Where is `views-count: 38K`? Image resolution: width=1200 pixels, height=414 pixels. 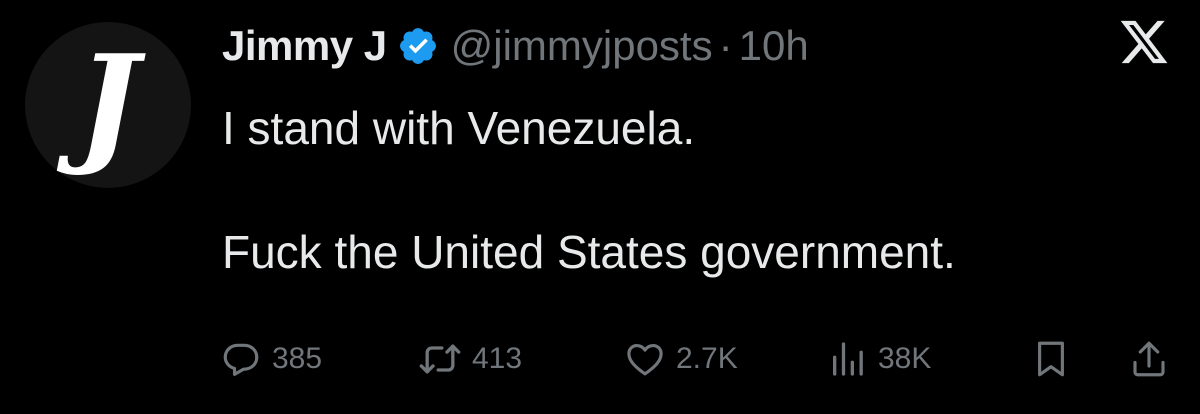
views-count: 38K is located at coordinates (905, 358).